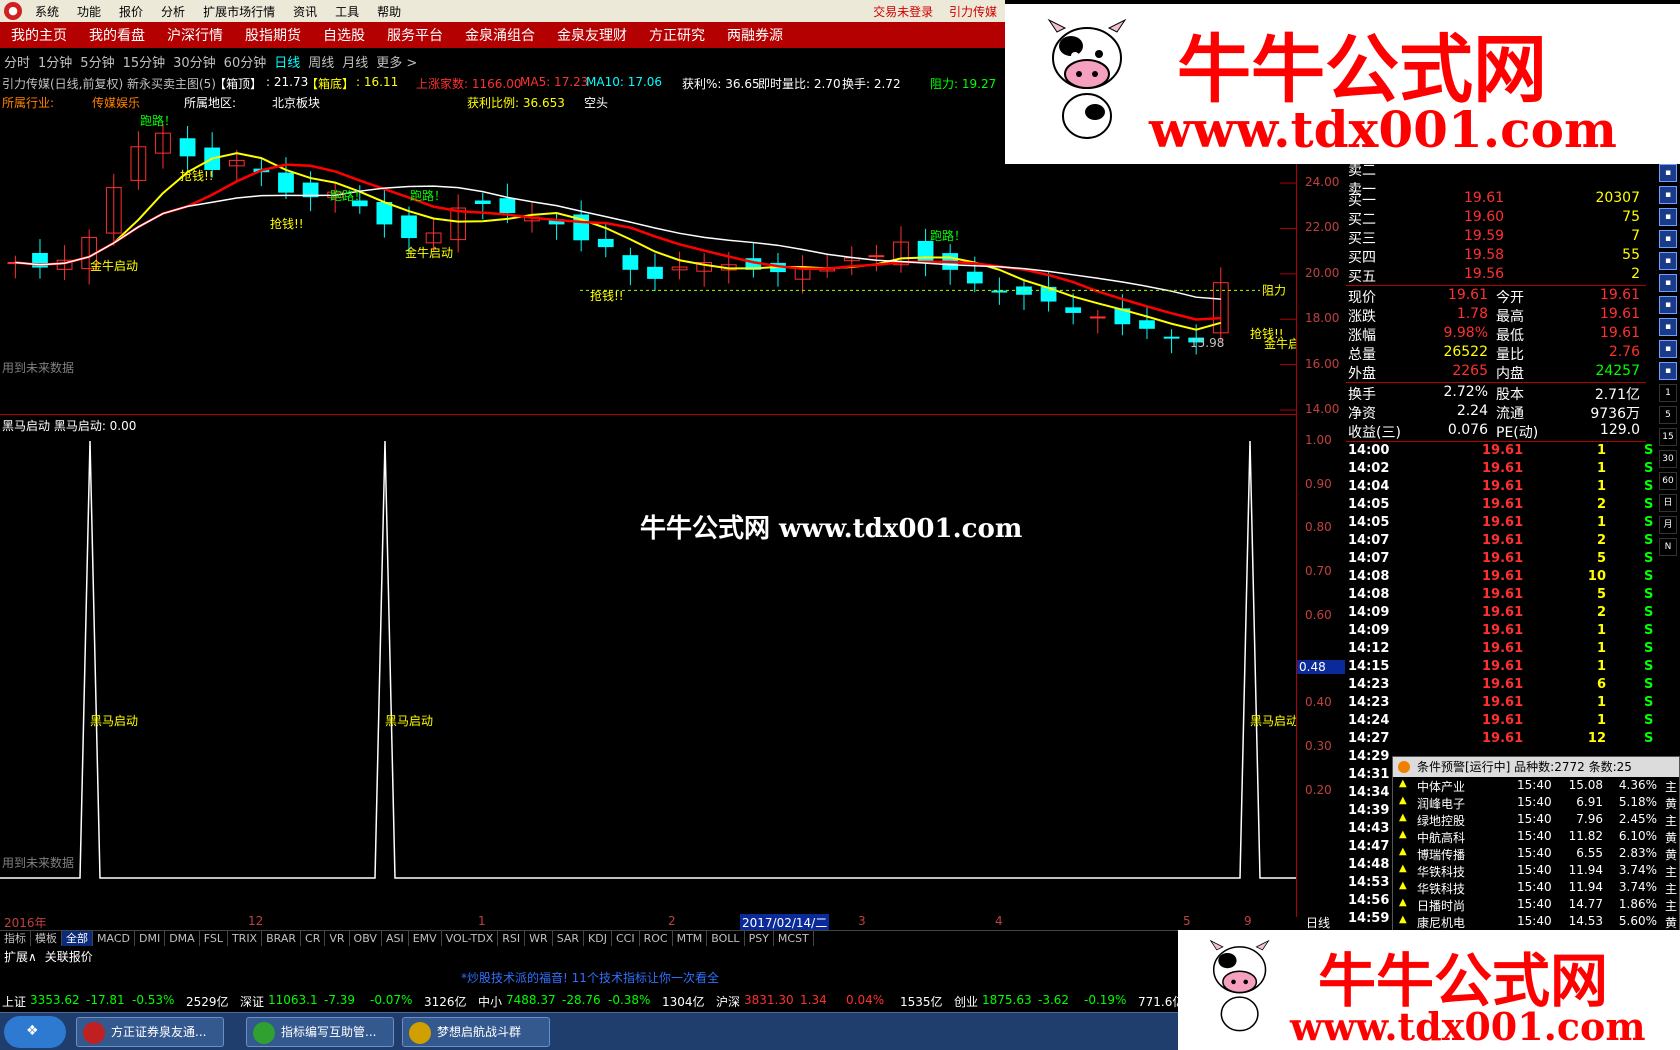  Describe the element at coordinates (973, 12) in the screenshot. I see `current-stock-link: 引力传媒` at that location.